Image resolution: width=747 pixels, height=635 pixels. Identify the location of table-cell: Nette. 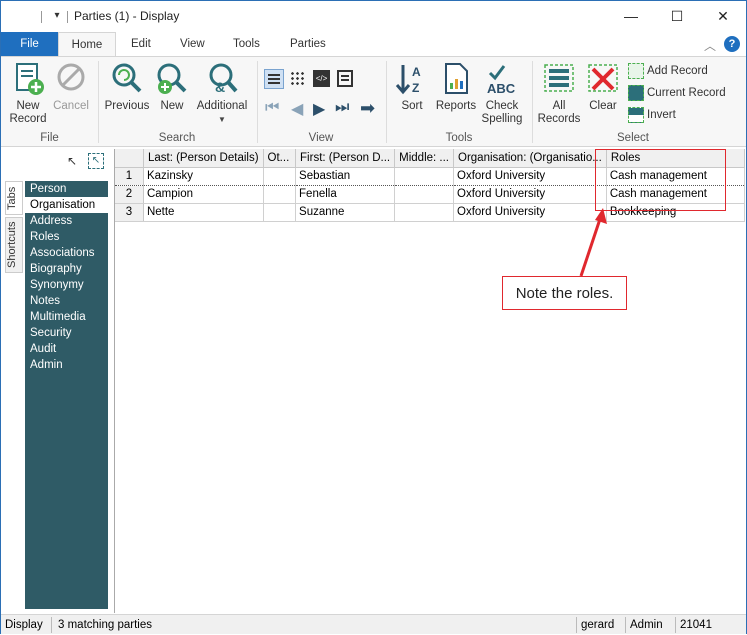
(203, 212).